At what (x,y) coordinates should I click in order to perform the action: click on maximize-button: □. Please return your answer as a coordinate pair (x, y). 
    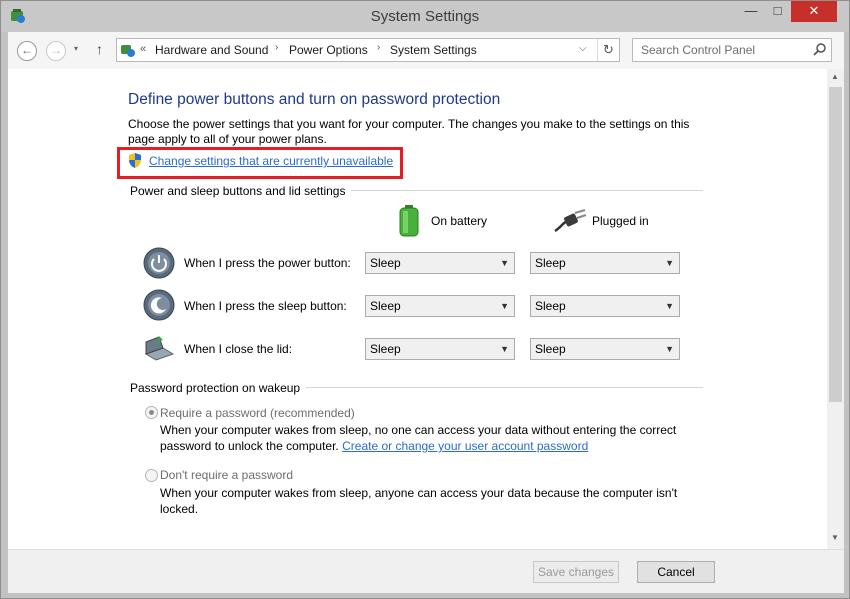
    Looking at the image, I should click on (777, 11).